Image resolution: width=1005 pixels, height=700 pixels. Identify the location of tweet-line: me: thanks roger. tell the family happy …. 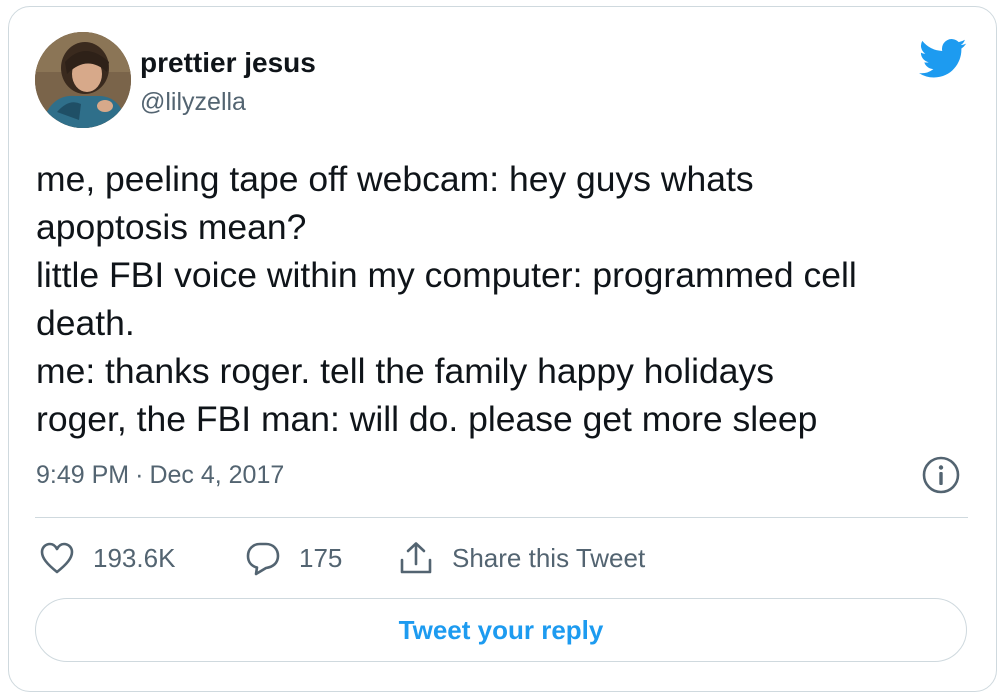
(405, 371).